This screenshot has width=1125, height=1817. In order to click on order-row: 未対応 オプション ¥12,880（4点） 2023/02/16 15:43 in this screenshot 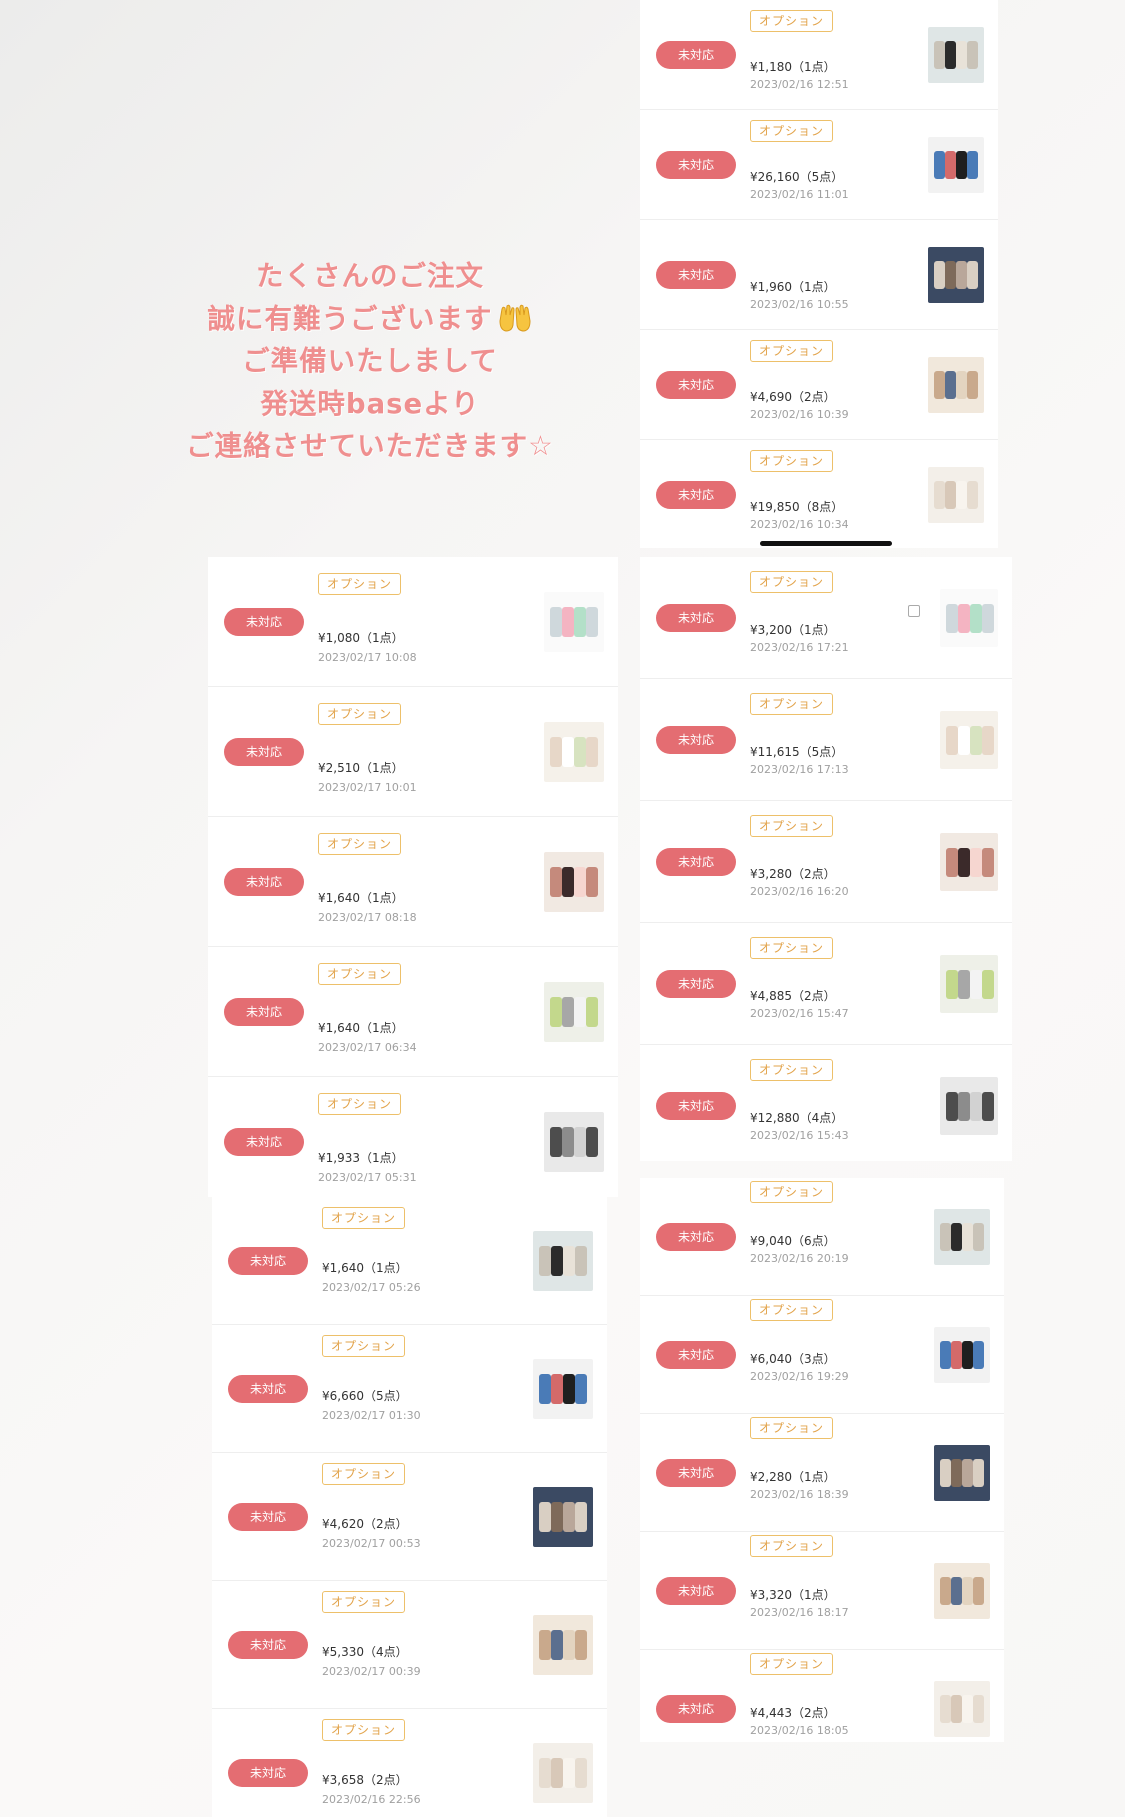, I will do `click(826, 1103)`.